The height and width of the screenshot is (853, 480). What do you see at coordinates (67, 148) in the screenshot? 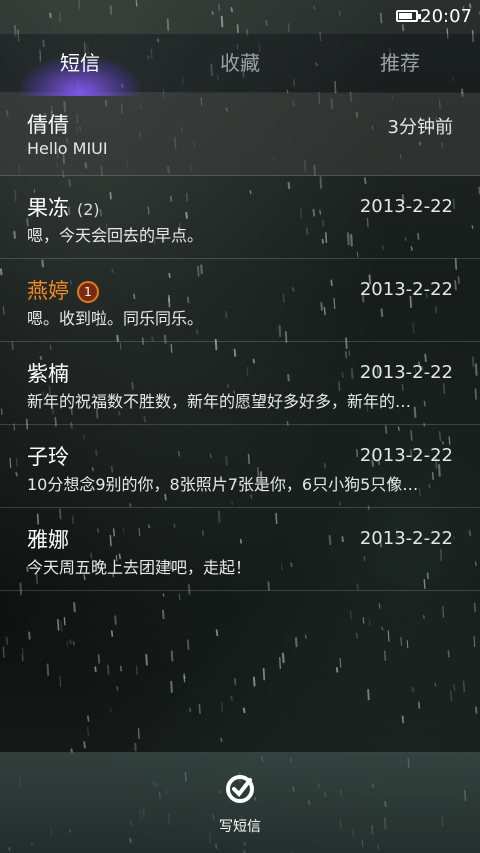
I see `message-preview: Hello MIUI` at bounding box center [67, 148].